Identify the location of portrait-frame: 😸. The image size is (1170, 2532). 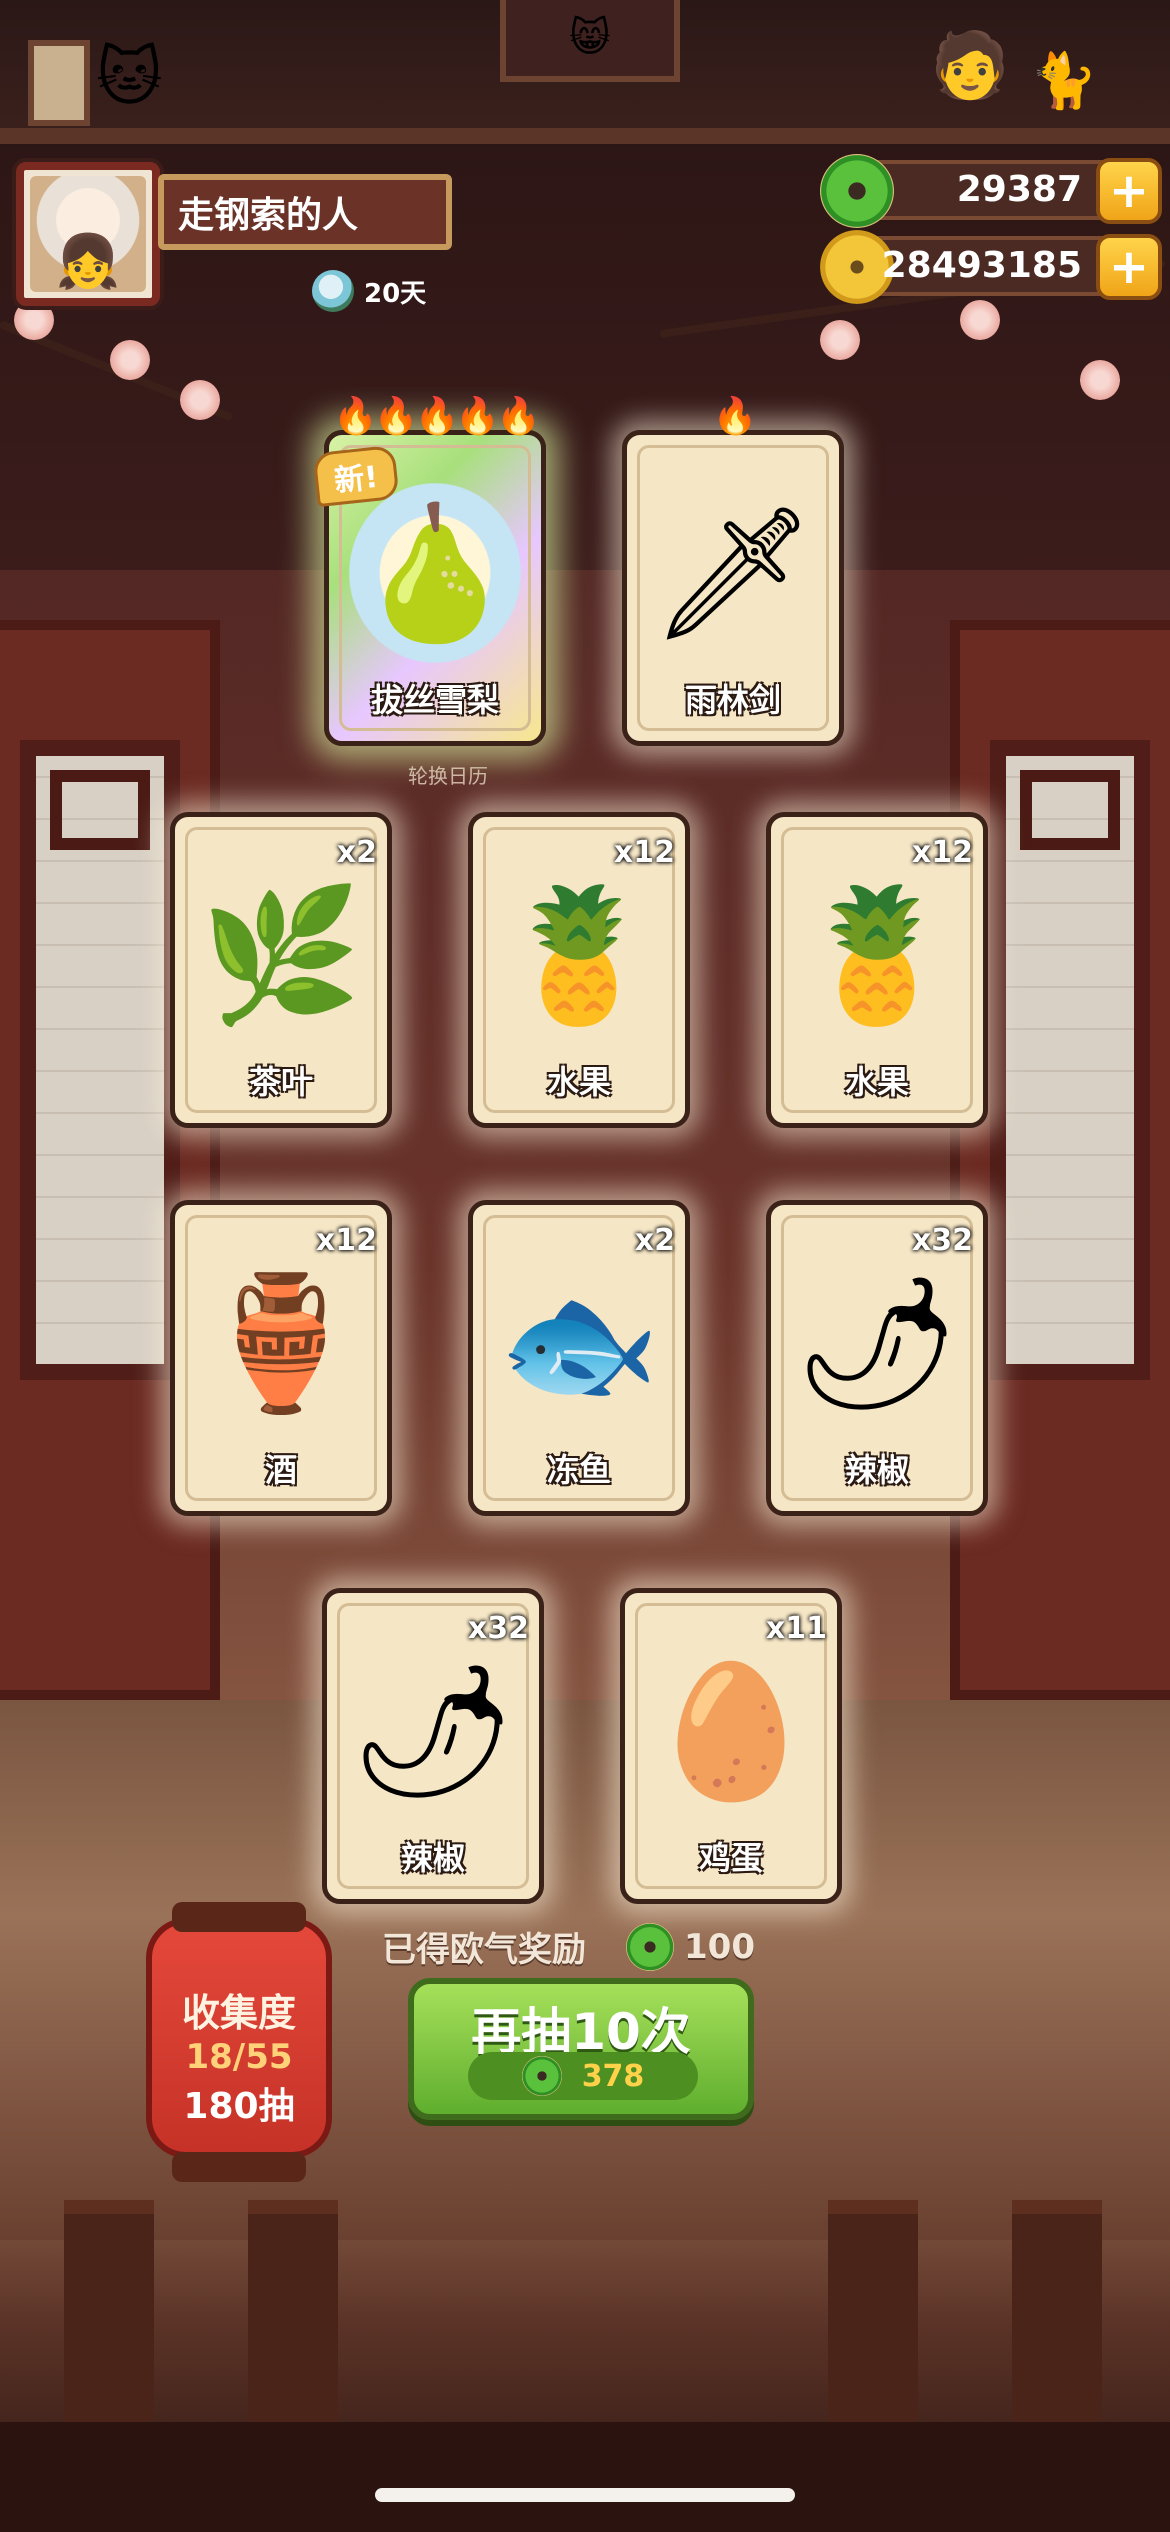
(590, 41).